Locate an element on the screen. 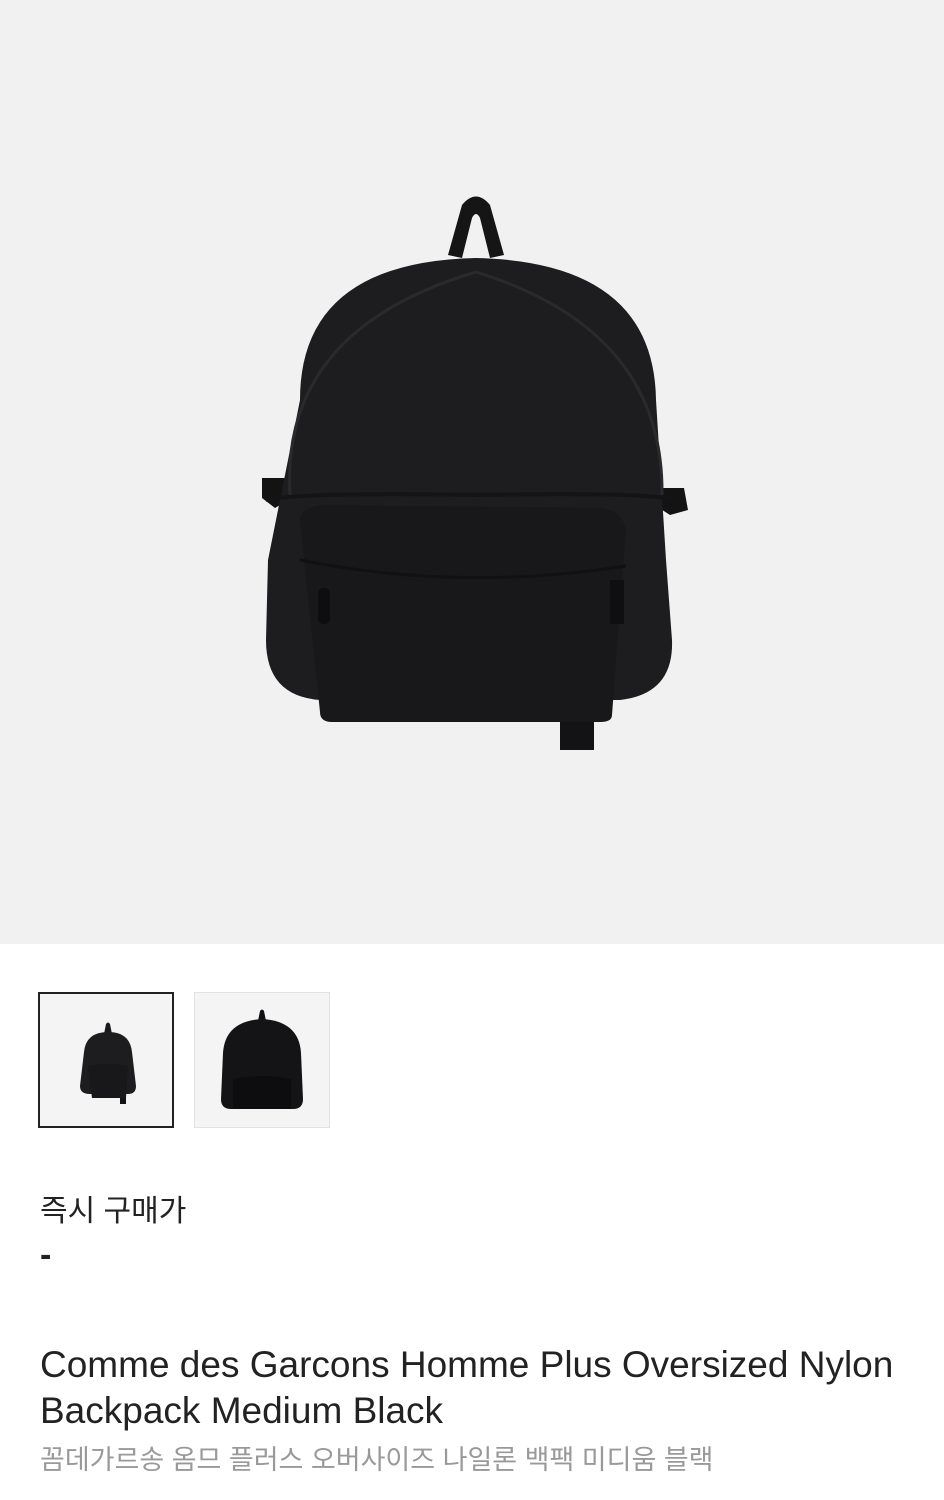 The height and width of the screenshot is (1500, 944). price-value: - is located at coordinates (46, 1255).